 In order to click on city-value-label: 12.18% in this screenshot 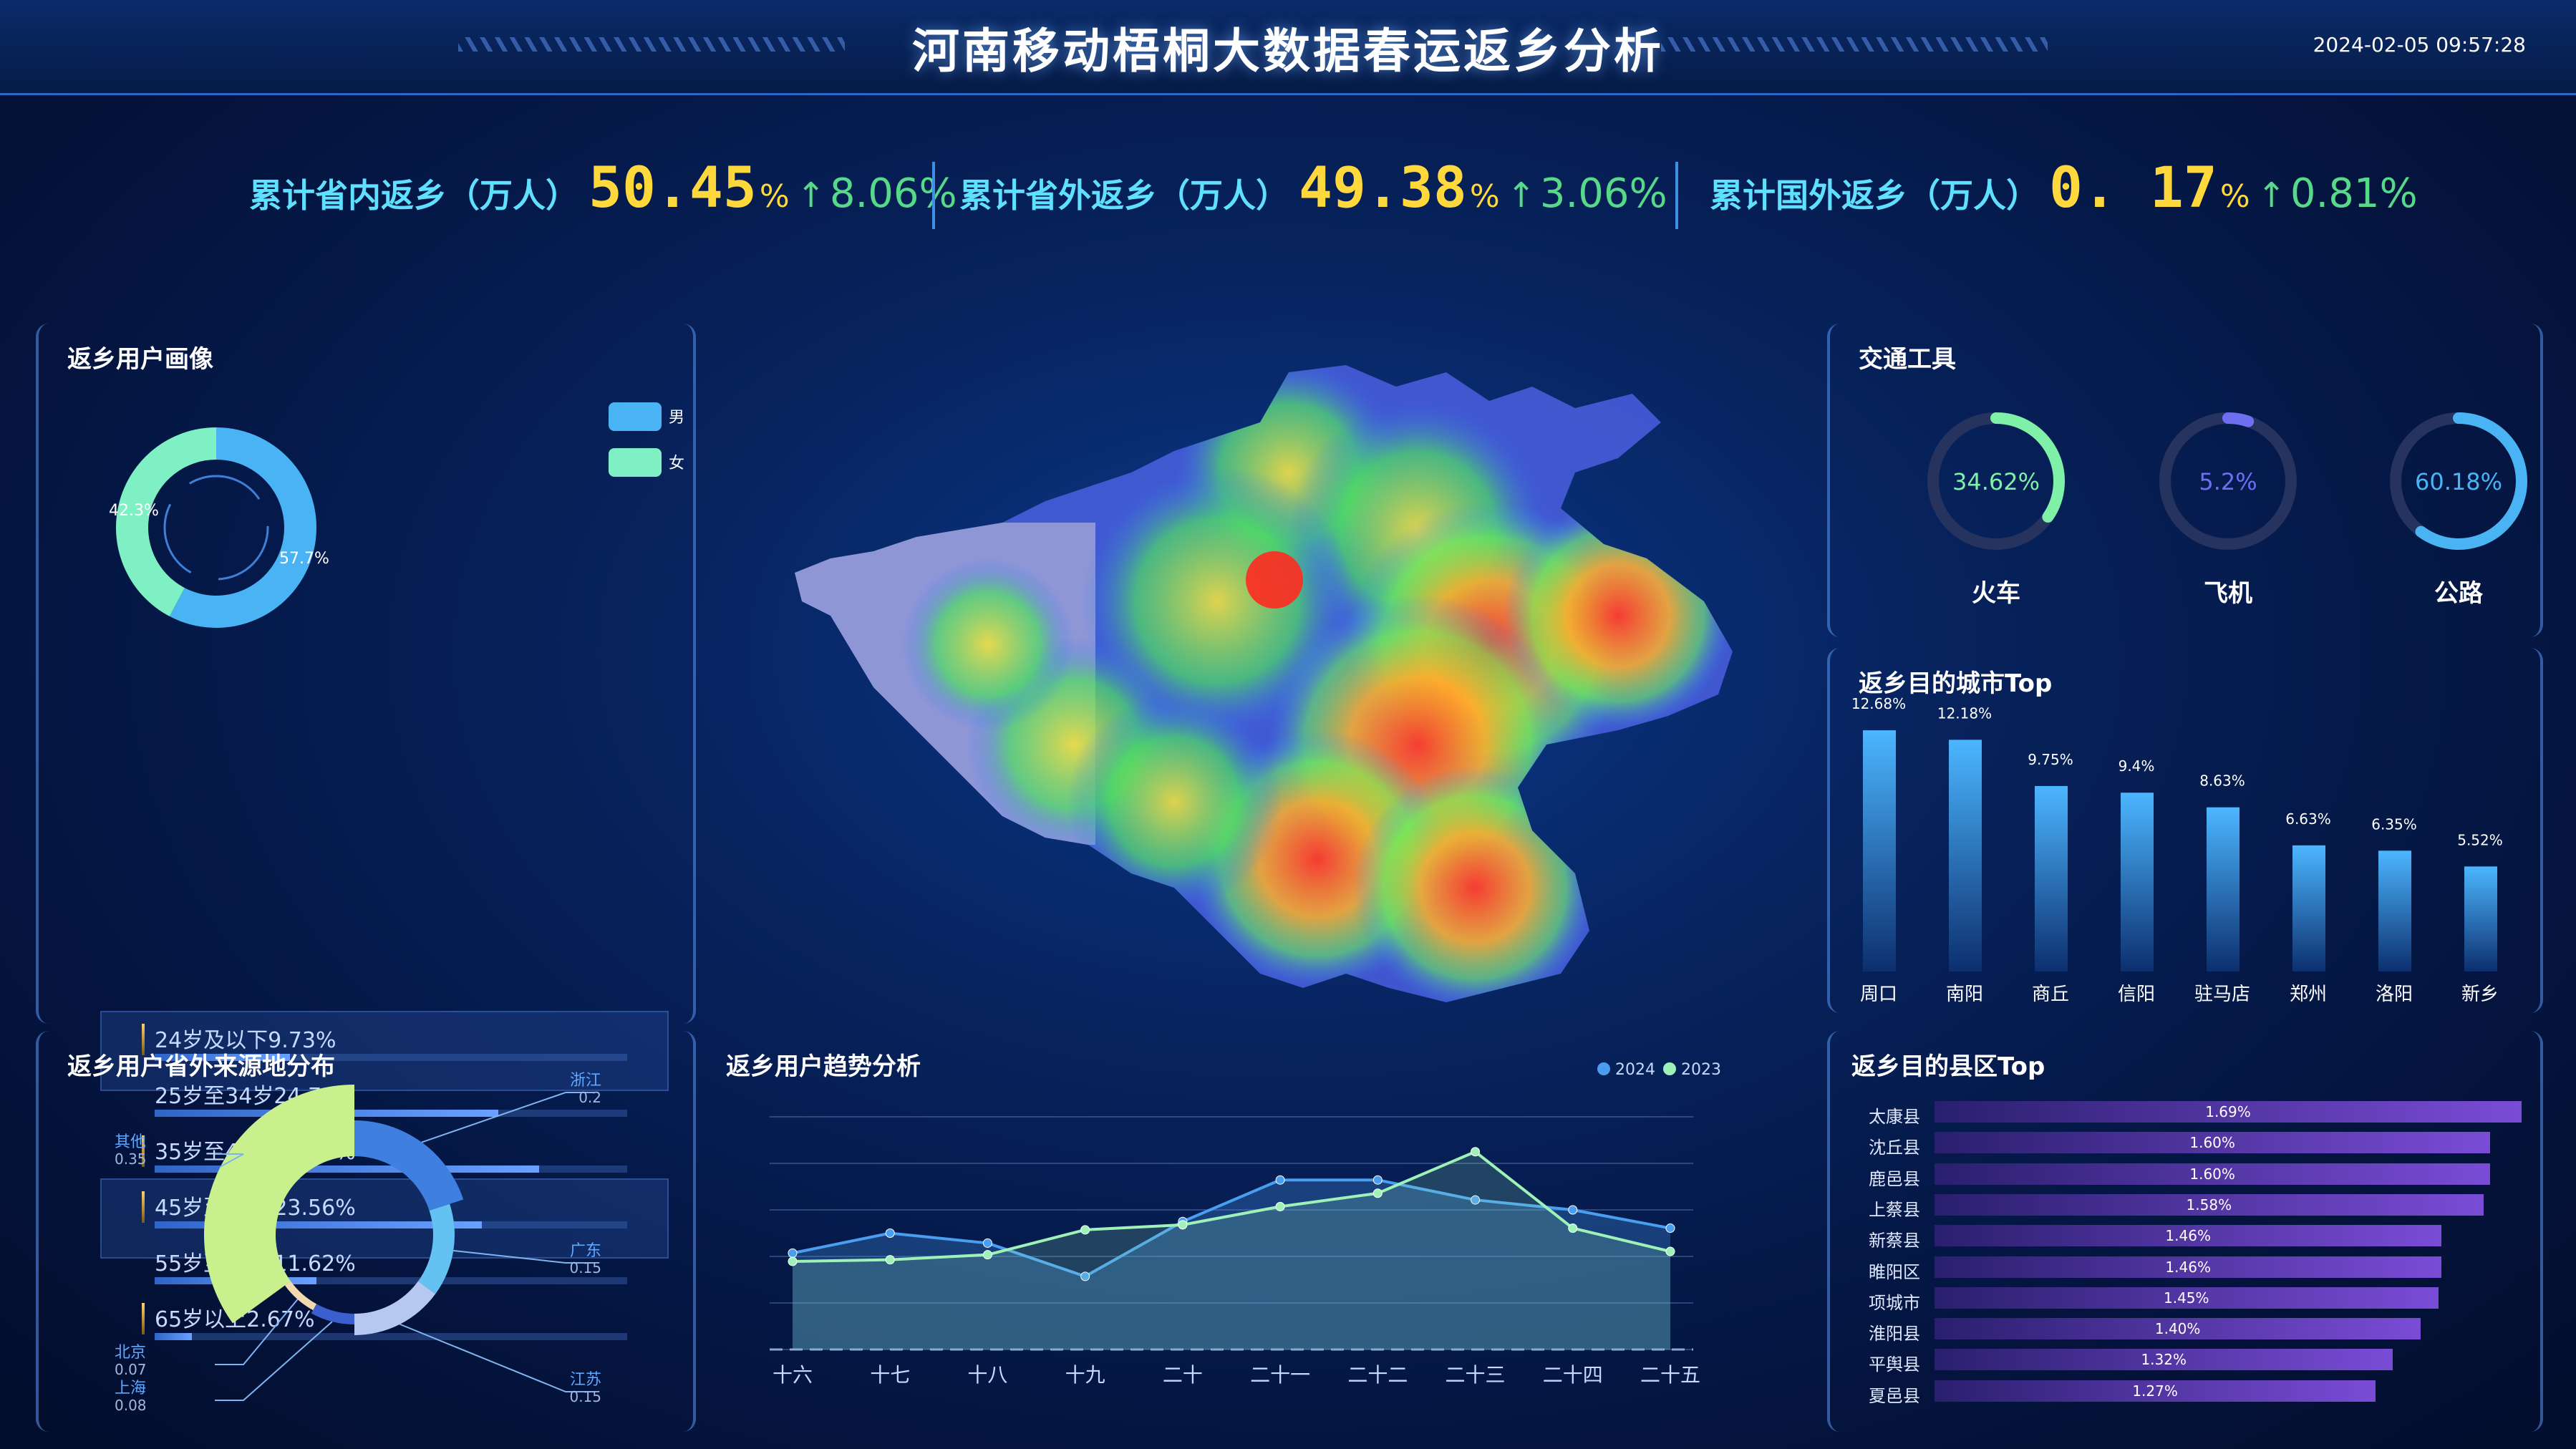, I will do `click(1964, 713)`.